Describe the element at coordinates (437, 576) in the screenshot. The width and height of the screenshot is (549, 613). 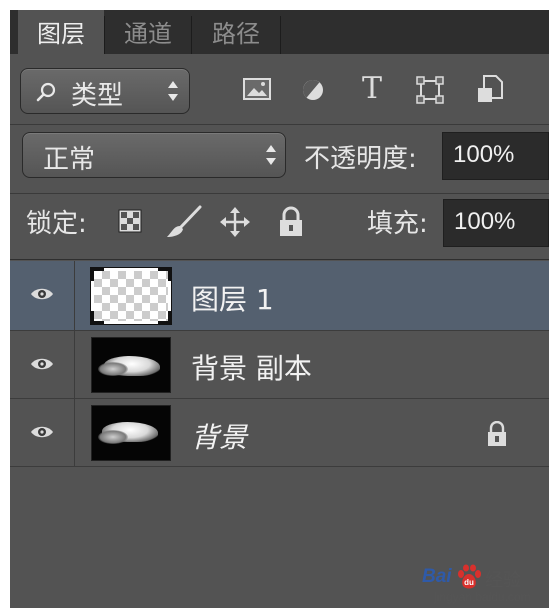
I see `watermark-brand-left: Bai` at that location.